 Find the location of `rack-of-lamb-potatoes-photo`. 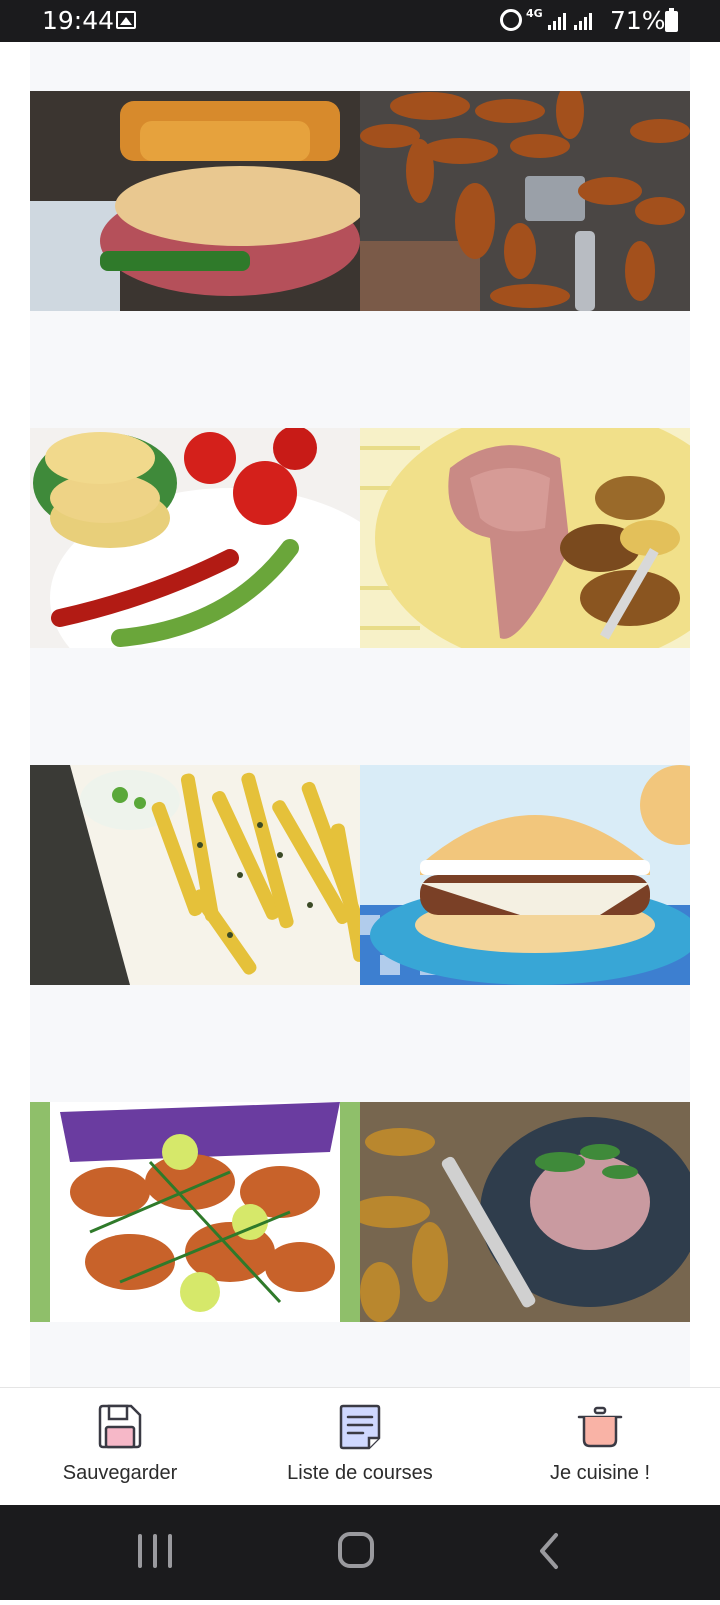

rack-of-lamb-potatoes-photo is located at coordinates (525, 538).